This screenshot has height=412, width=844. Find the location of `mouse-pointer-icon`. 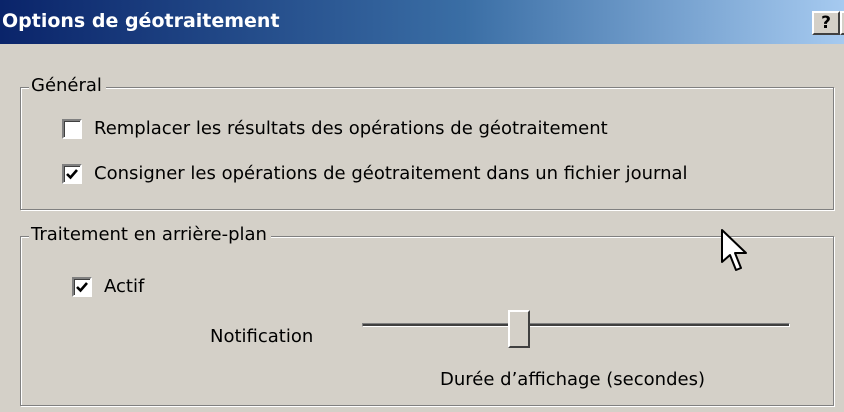

mouse-pointer-icon is located at coordinates (734, 250).